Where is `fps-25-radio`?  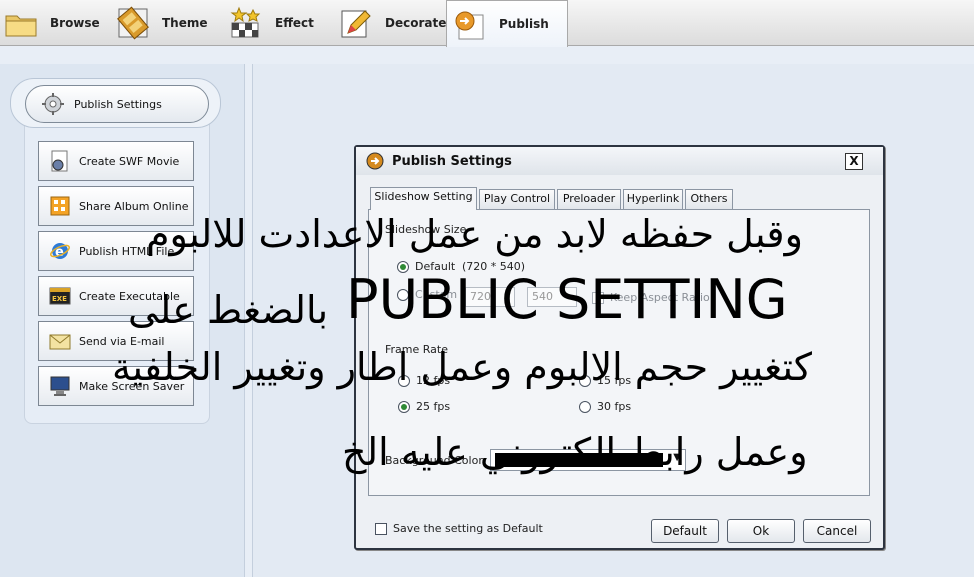 fps-25-radio is located at coordinates (404, 407).